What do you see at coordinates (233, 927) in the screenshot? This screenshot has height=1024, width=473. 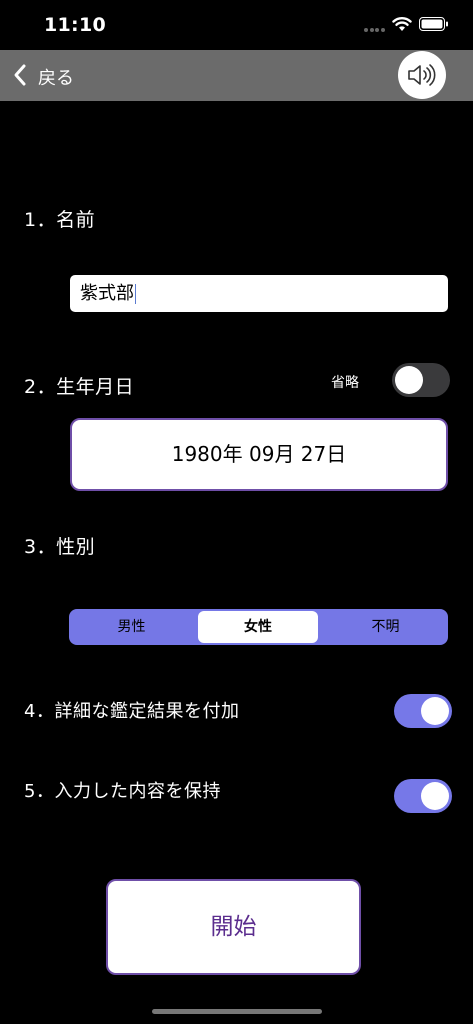 I see `start-button: 開始` at bounding box center [233, 927].